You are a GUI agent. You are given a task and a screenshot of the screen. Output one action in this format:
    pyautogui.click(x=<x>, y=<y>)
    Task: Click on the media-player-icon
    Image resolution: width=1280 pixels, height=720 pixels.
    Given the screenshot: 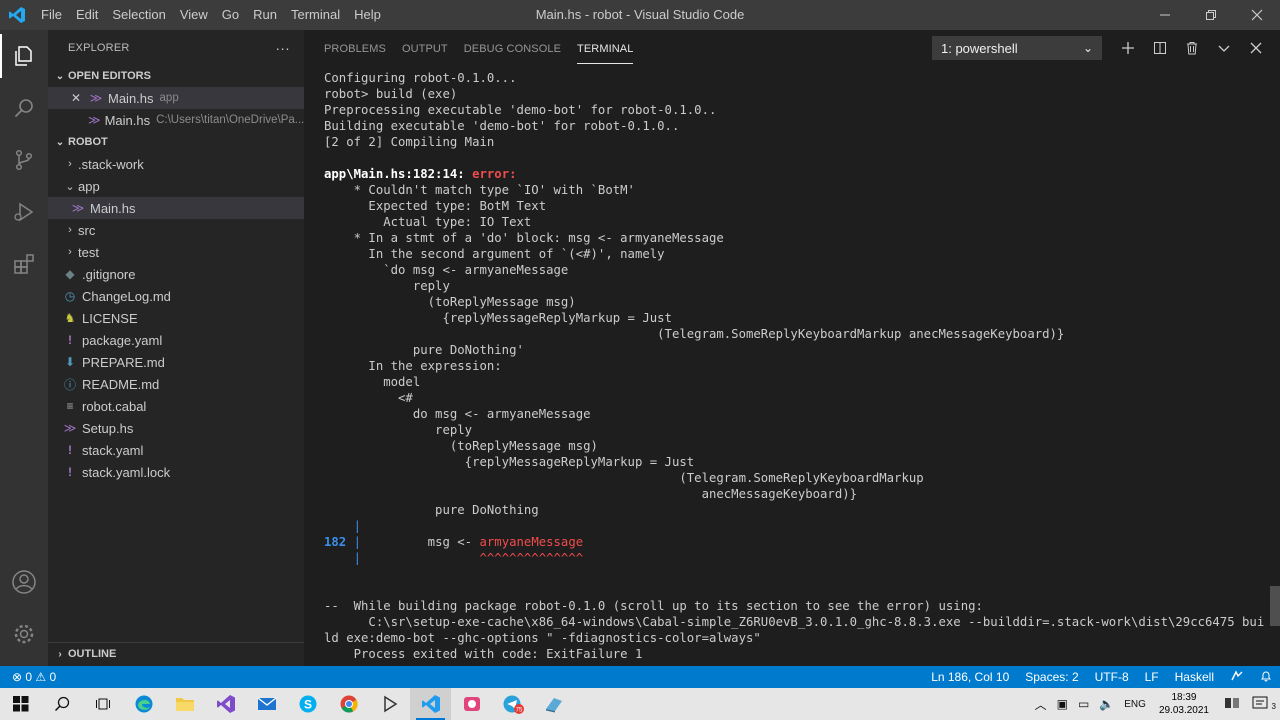 What is the action you would take?
    pyautogui.click(x=389, y=704)
    